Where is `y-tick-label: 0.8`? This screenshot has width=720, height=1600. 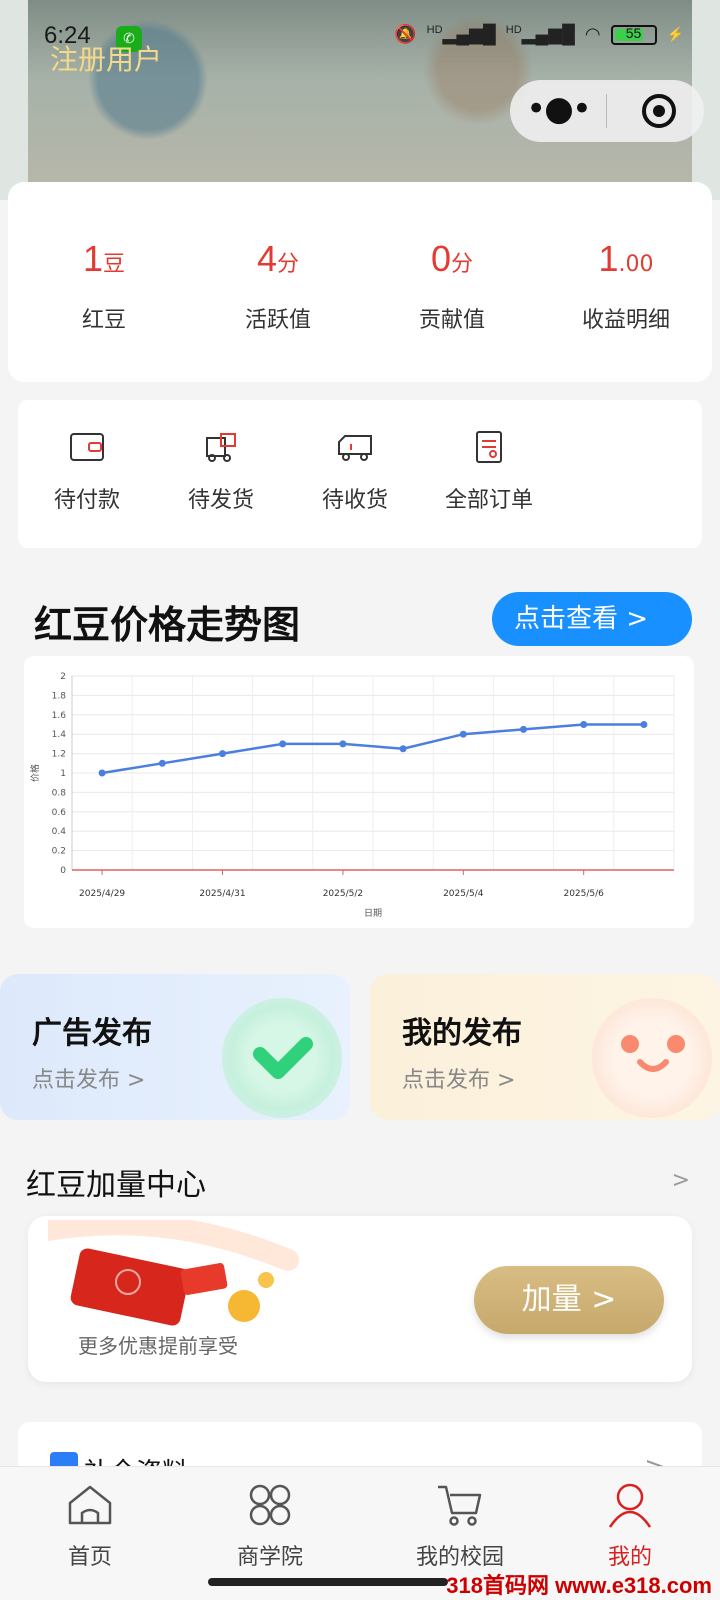 y-tick-label: 0.8 is located at coordinates (59, 793).